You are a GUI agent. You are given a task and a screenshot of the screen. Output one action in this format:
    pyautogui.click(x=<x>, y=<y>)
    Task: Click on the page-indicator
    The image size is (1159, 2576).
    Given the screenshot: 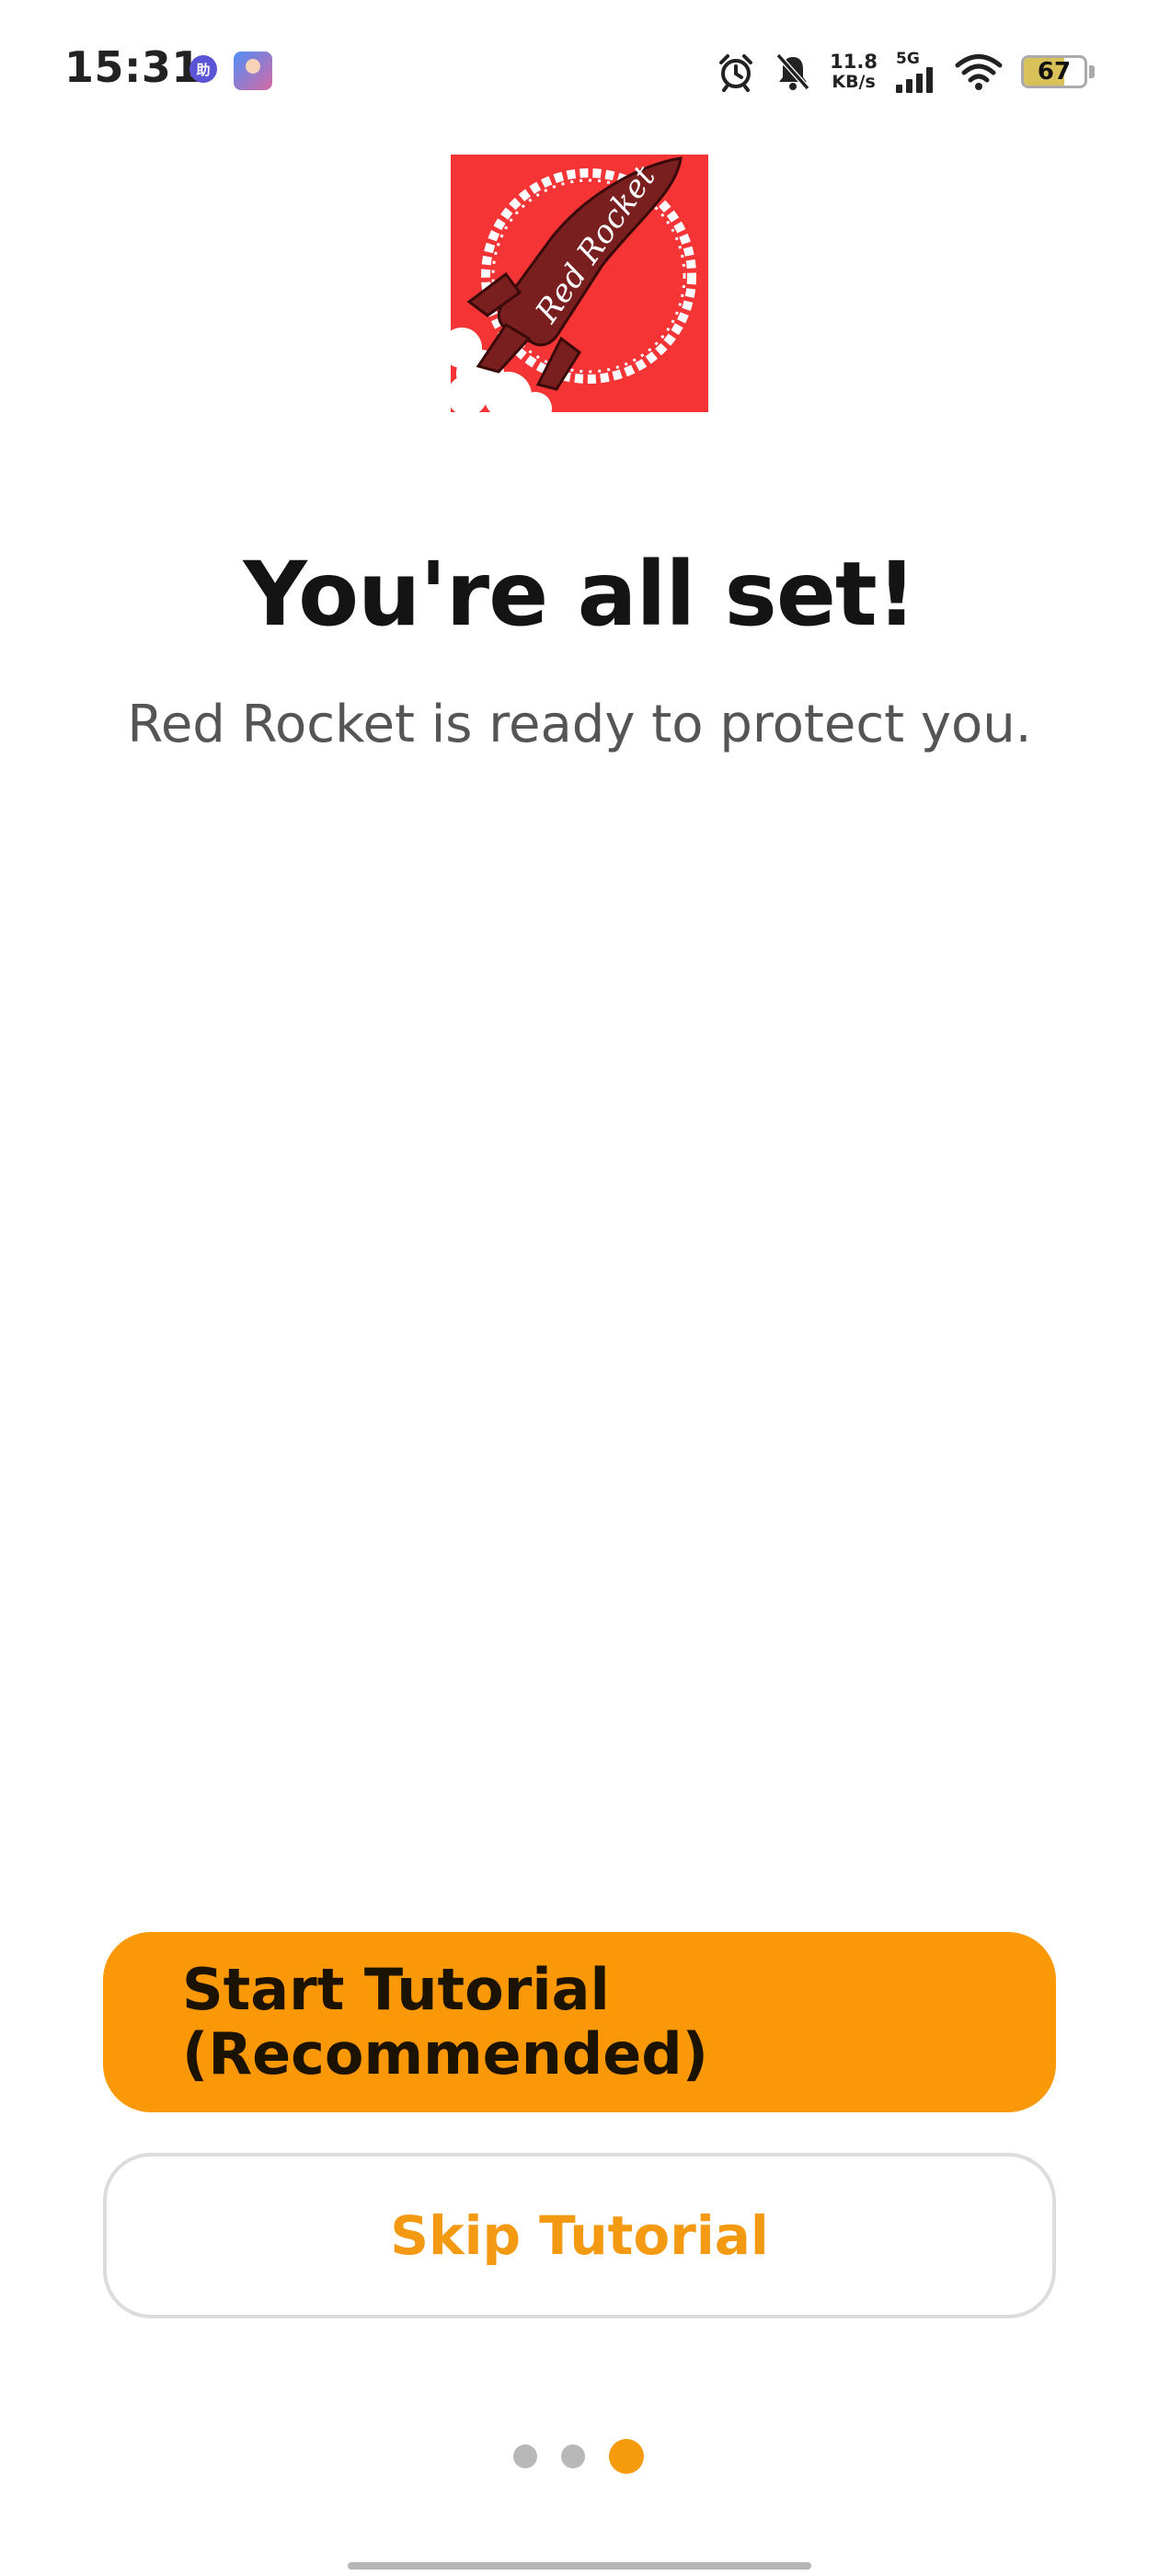 What is the action you would take?
    pyautogui.click(x=579, y=2456)
    